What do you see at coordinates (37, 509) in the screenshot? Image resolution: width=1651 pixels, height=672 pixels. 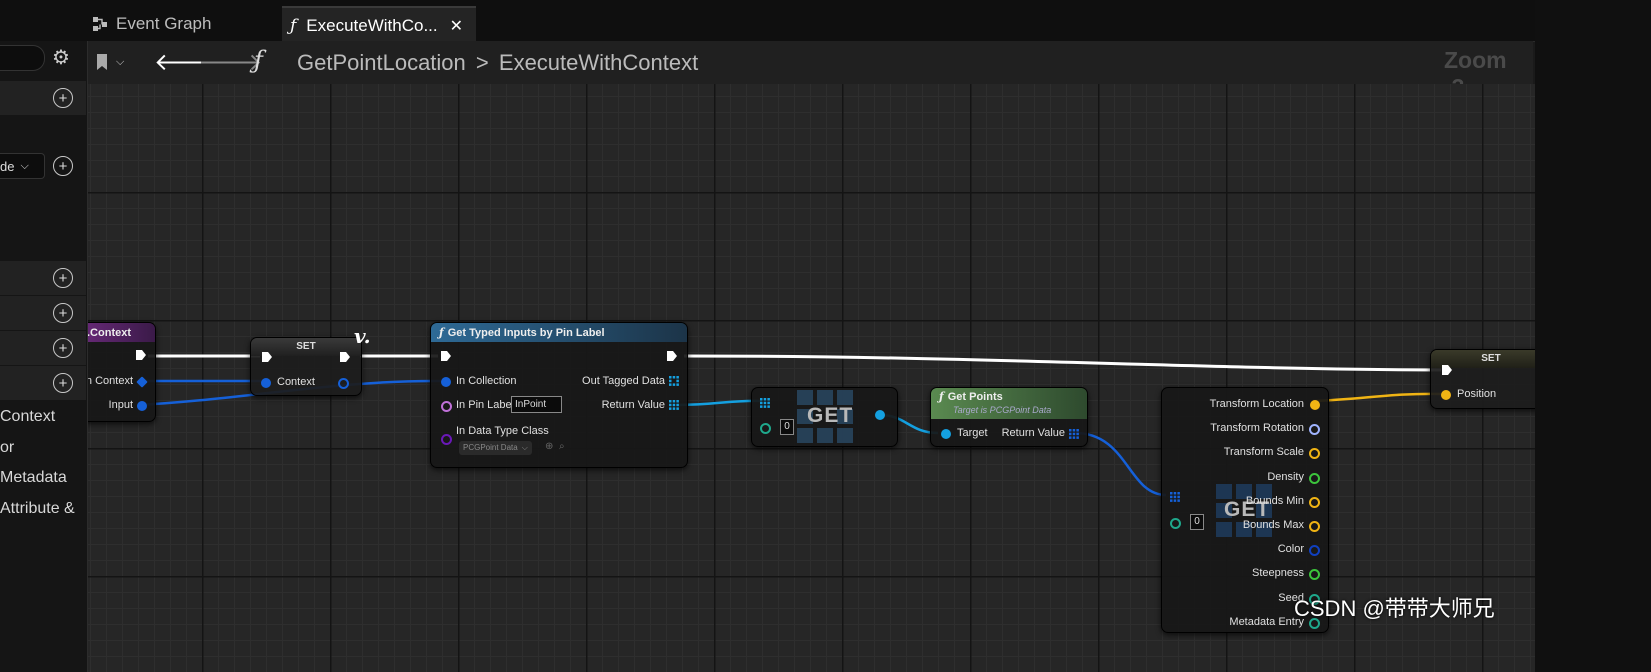 I see `variable-item: Attribute &` at bounding box center [37, 509].